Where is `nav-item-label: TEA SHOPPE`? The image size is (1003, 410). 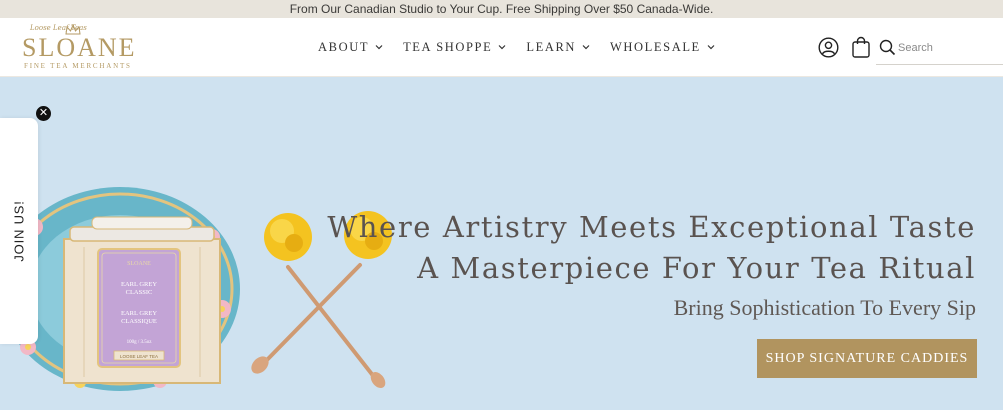
nav-item-label: TEA SHOPPE is located at coordinates (448, 46).